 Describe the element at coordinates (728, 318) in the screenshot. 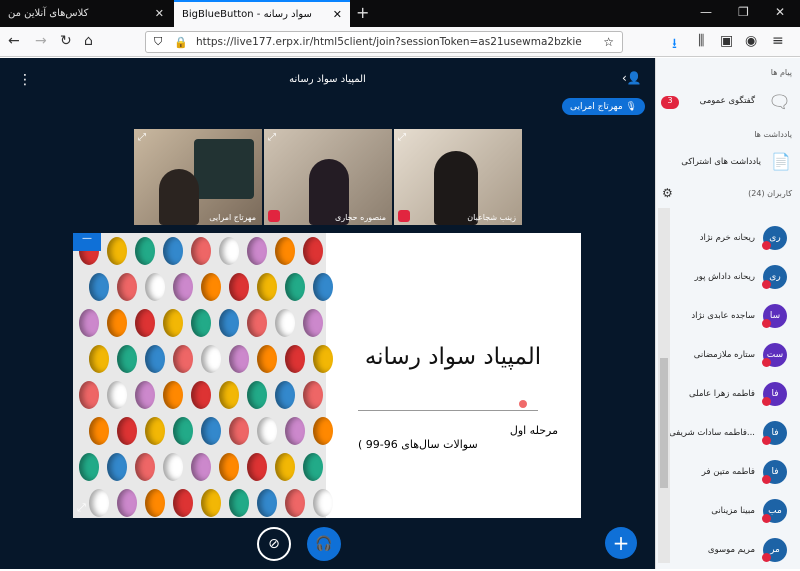

I see `user-list-item: سا ساجده عابدی نژاد` at that location.